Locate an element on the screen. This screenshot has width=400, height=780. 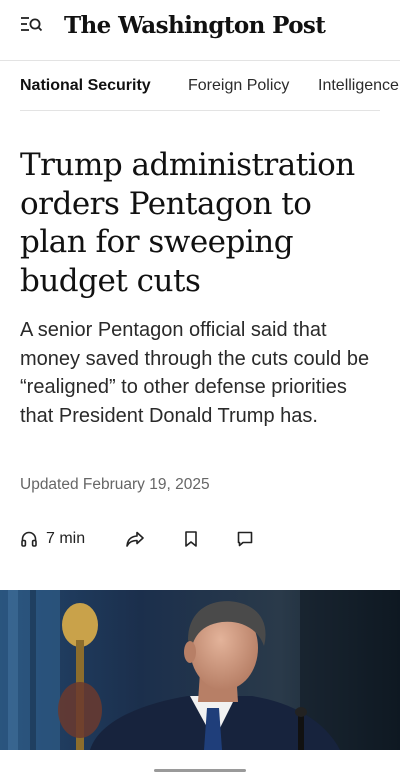
headphones-icon is located at coordinates (29, 539).